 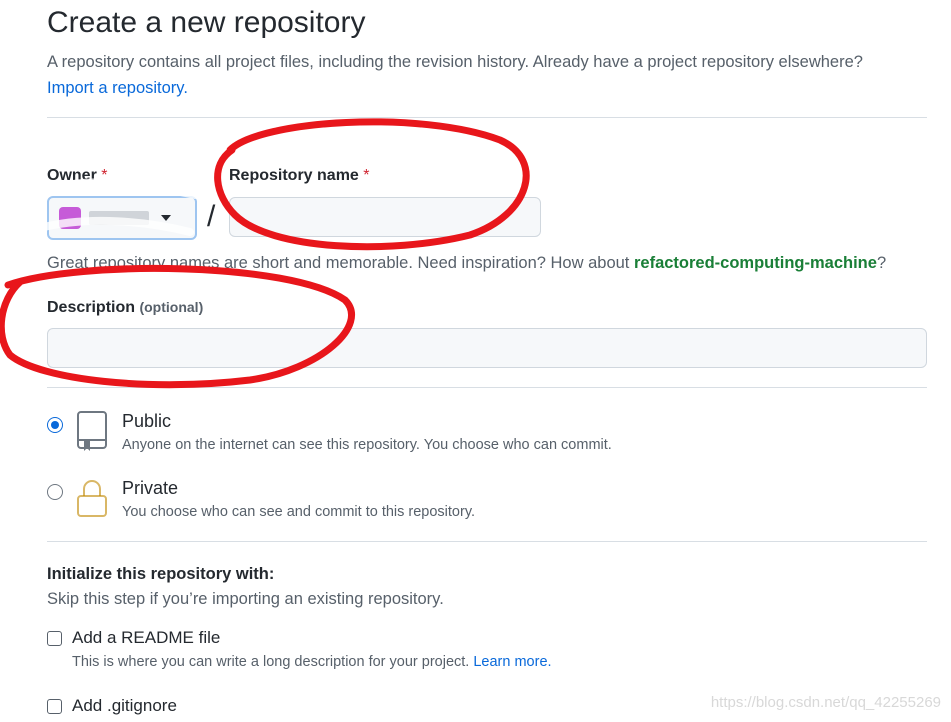 I want to click on owner-required-mark: *, so click(x=104, y=175).